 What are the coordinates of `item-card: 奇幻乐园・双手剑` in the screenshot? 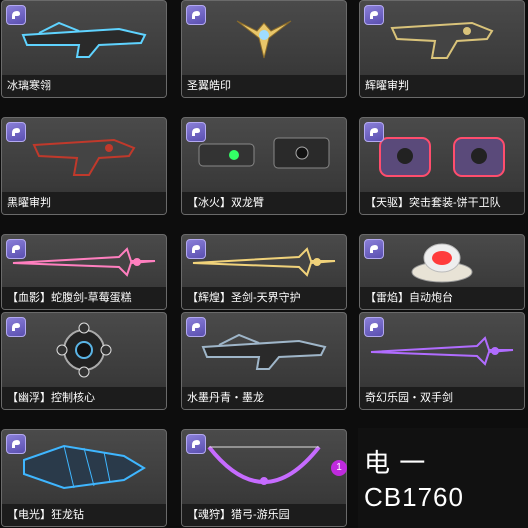 It's located at (442, 361).